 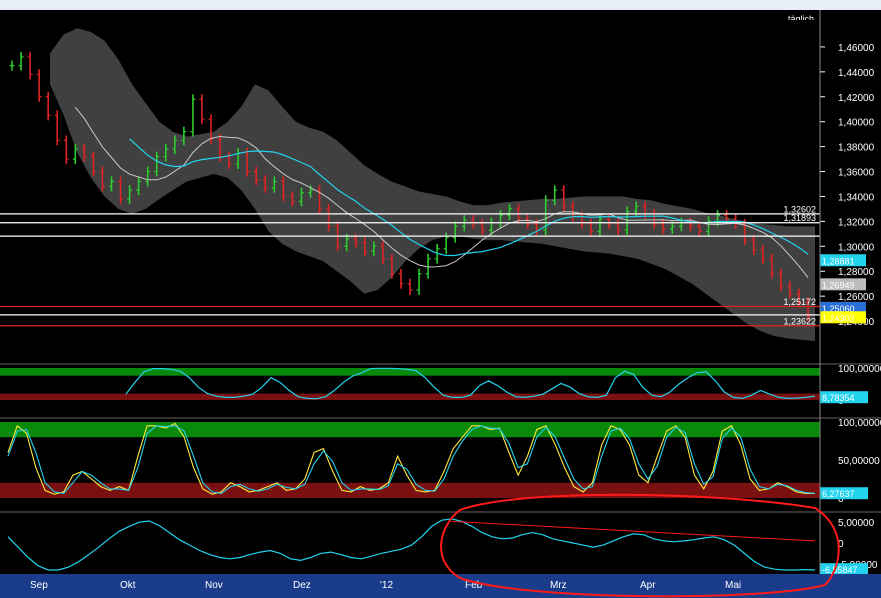 What do you see at coordinates (386, 585) in the screenshot?
I see `x-axis-label: '12` at bounding box center [386, 585].